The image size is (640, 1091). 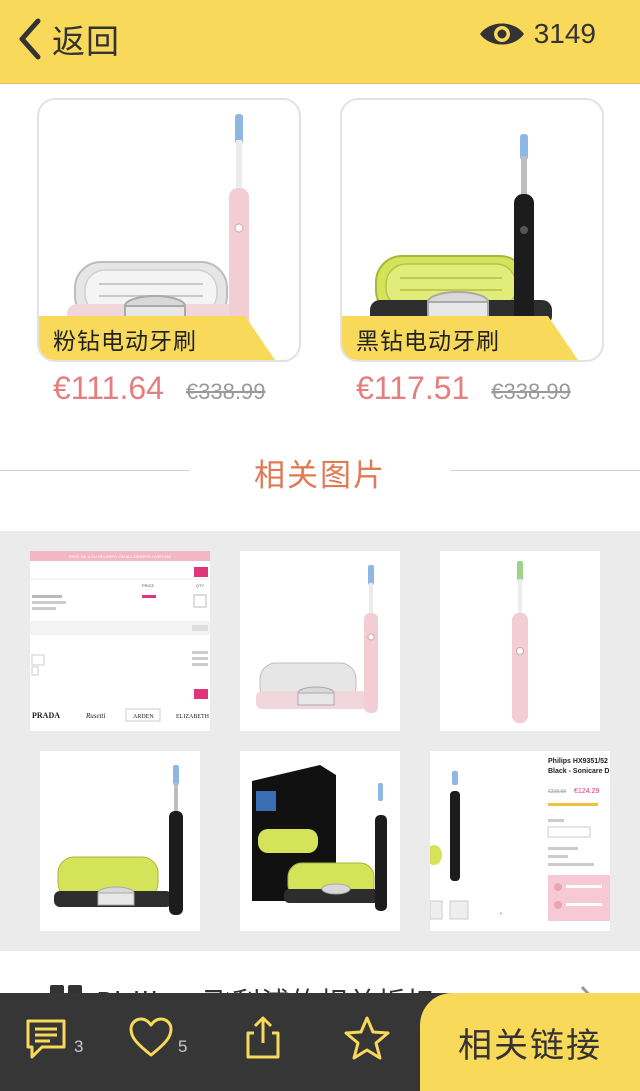 What do you see at coordinates (472, 388) in the screenshot?
I see `price-row: €117.51 €338.99` at bounding box center [472, 388].